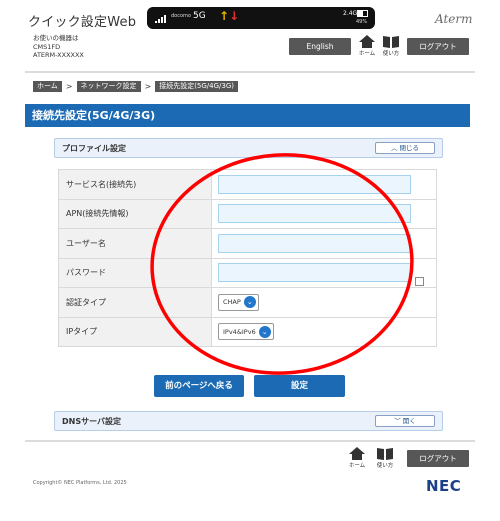  Describe the element at coordinates (444, 486) in the screenshot. I see `nec-logo: NEC` at that location.